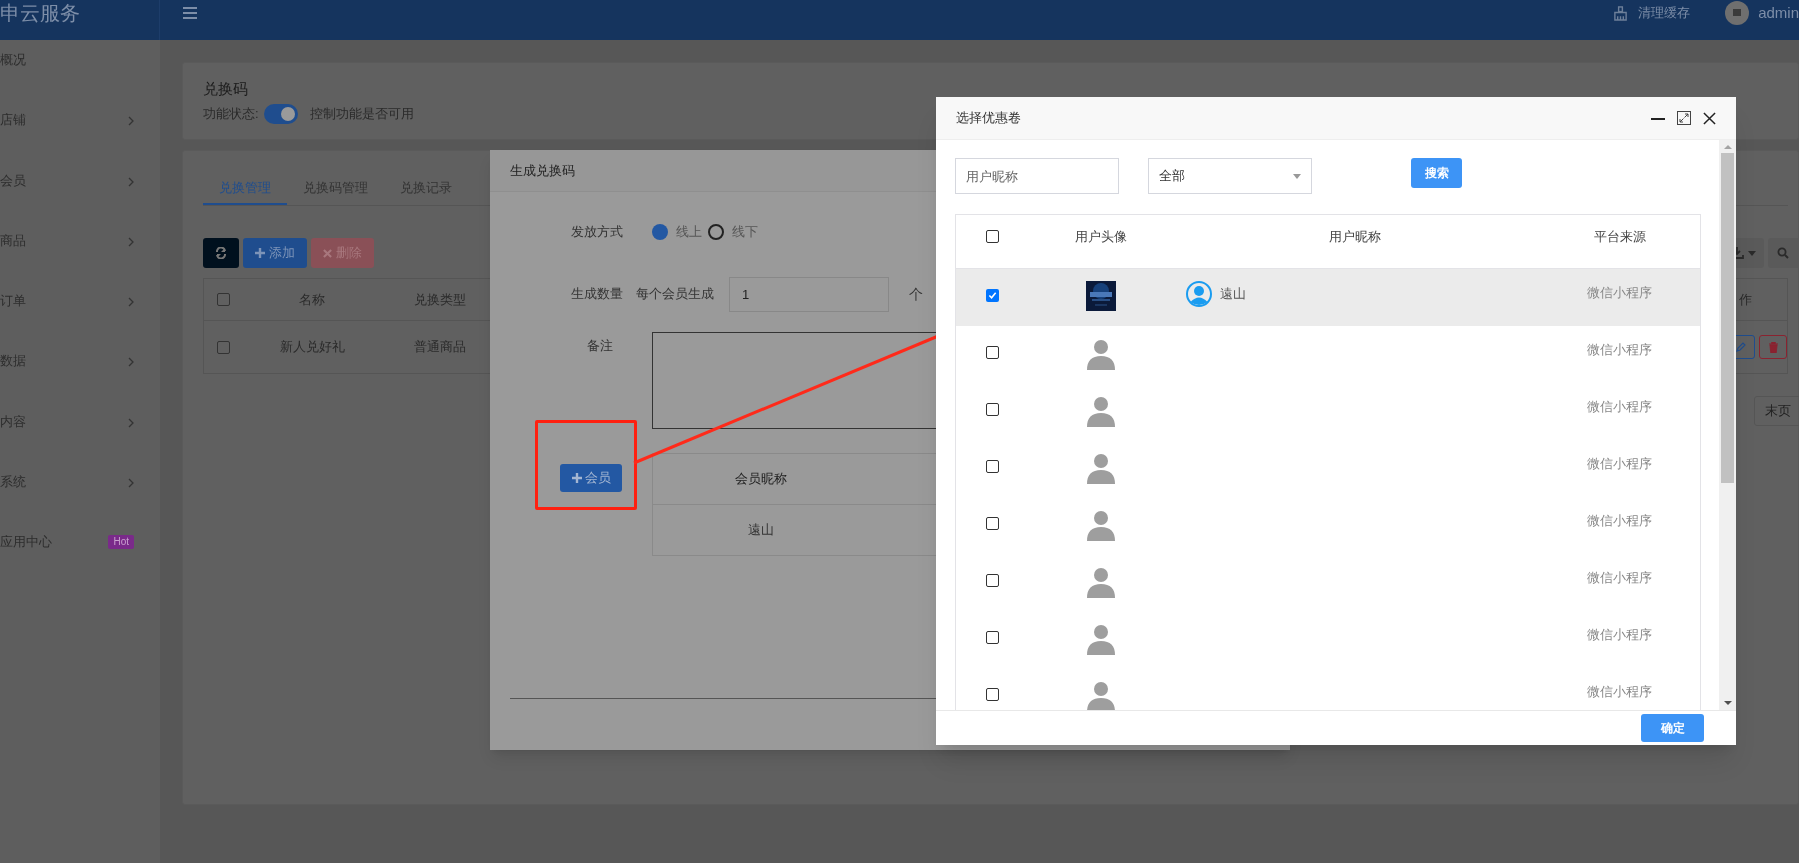 The image size is (1799, 863). I want to click on field-label: 备注, so click(600, 346).